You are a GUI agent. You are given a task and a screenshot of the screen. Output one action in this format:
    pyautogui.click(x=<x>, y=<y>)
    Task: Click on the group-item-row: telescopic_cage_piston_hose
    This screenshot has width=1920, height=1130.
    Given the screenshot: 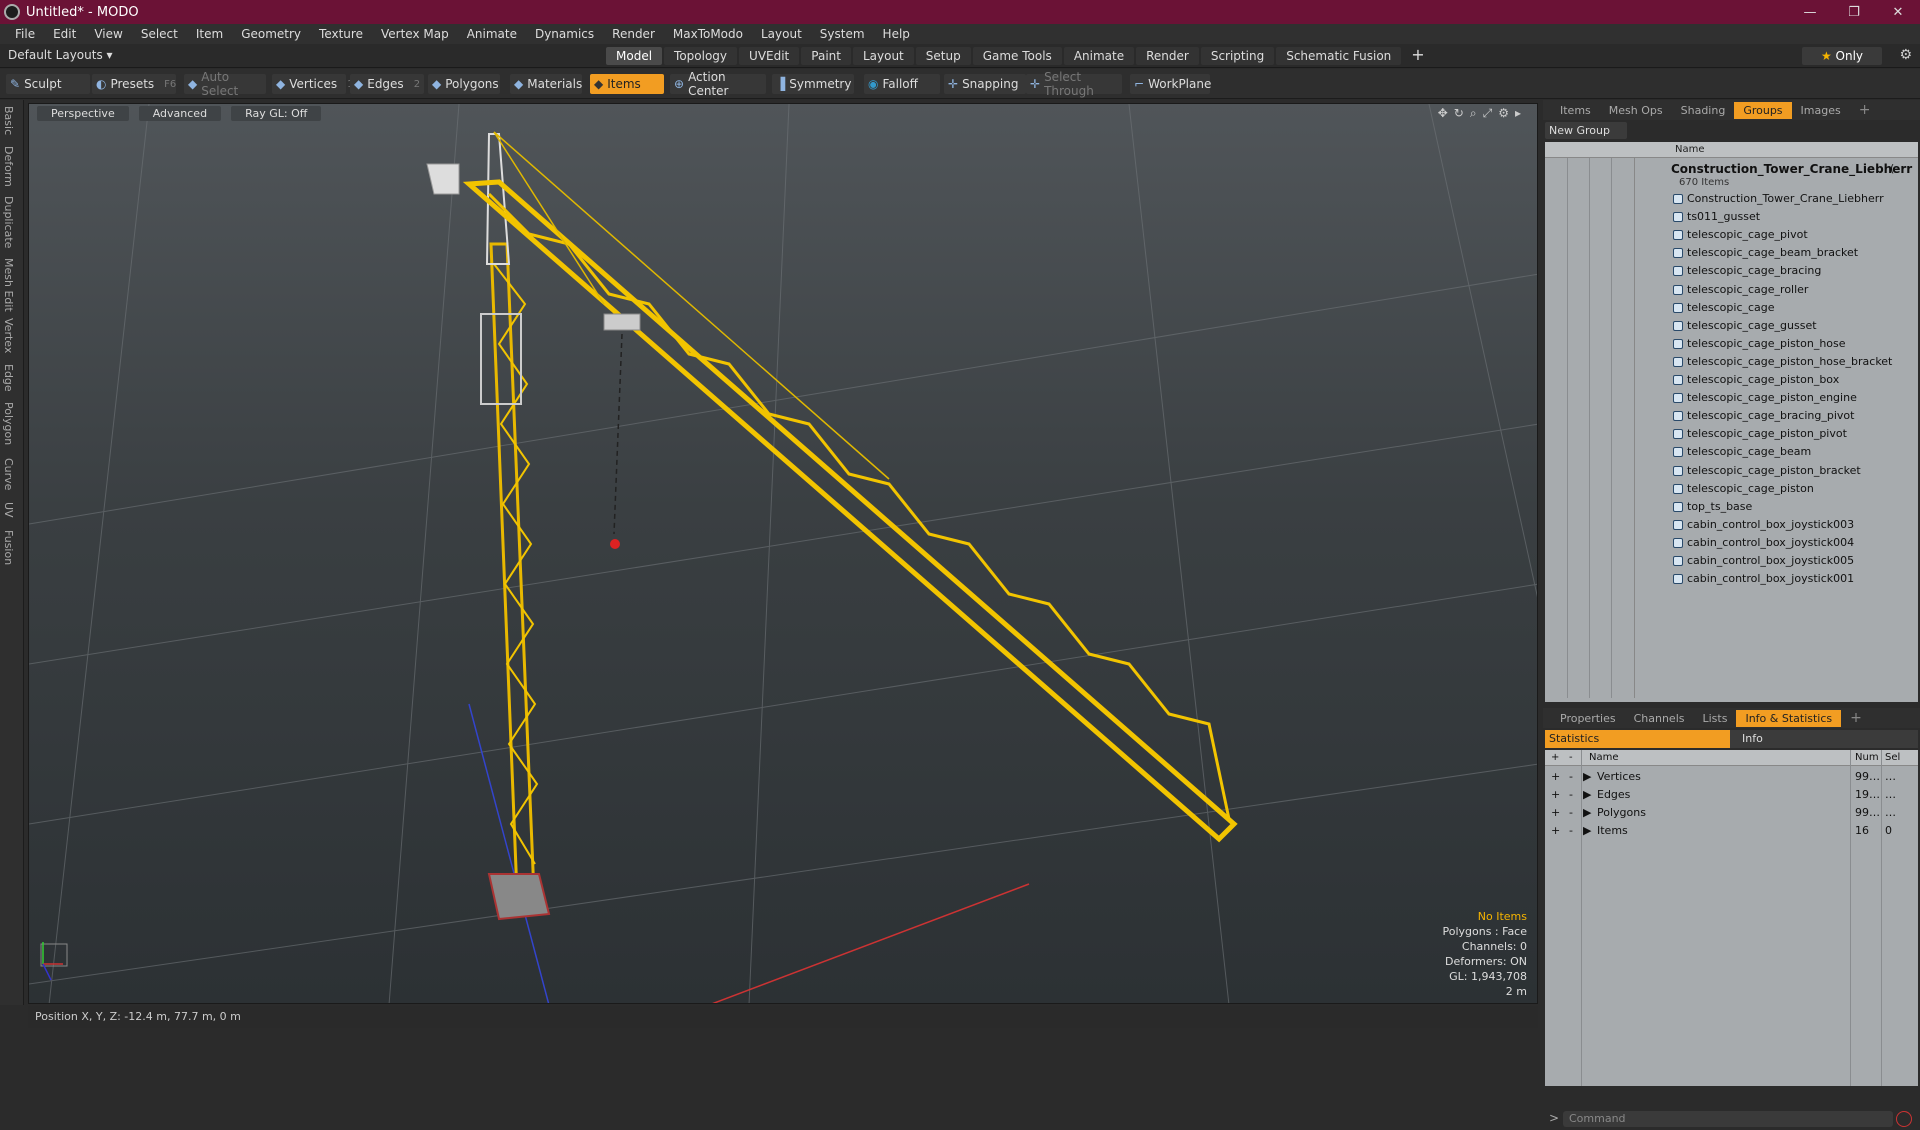 What is the action you would take?
    pyautogui.click(x=1731, y=344)
    